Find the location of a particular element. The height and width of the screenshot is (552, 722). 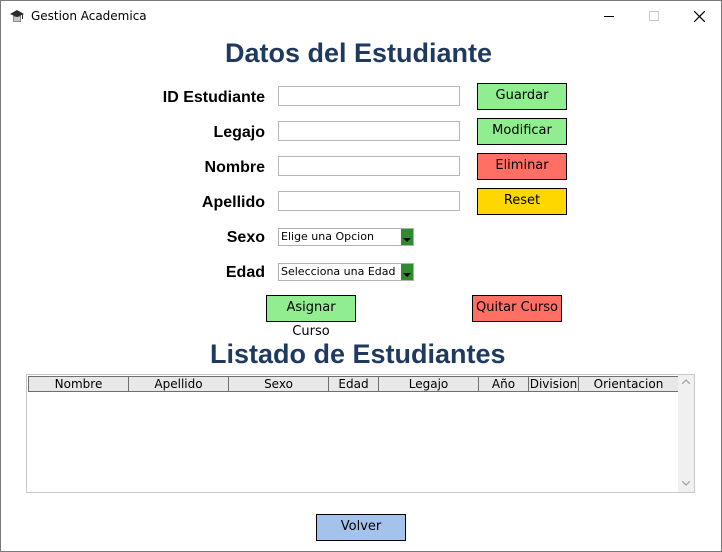

id-input is located at coordinates (369, 96).